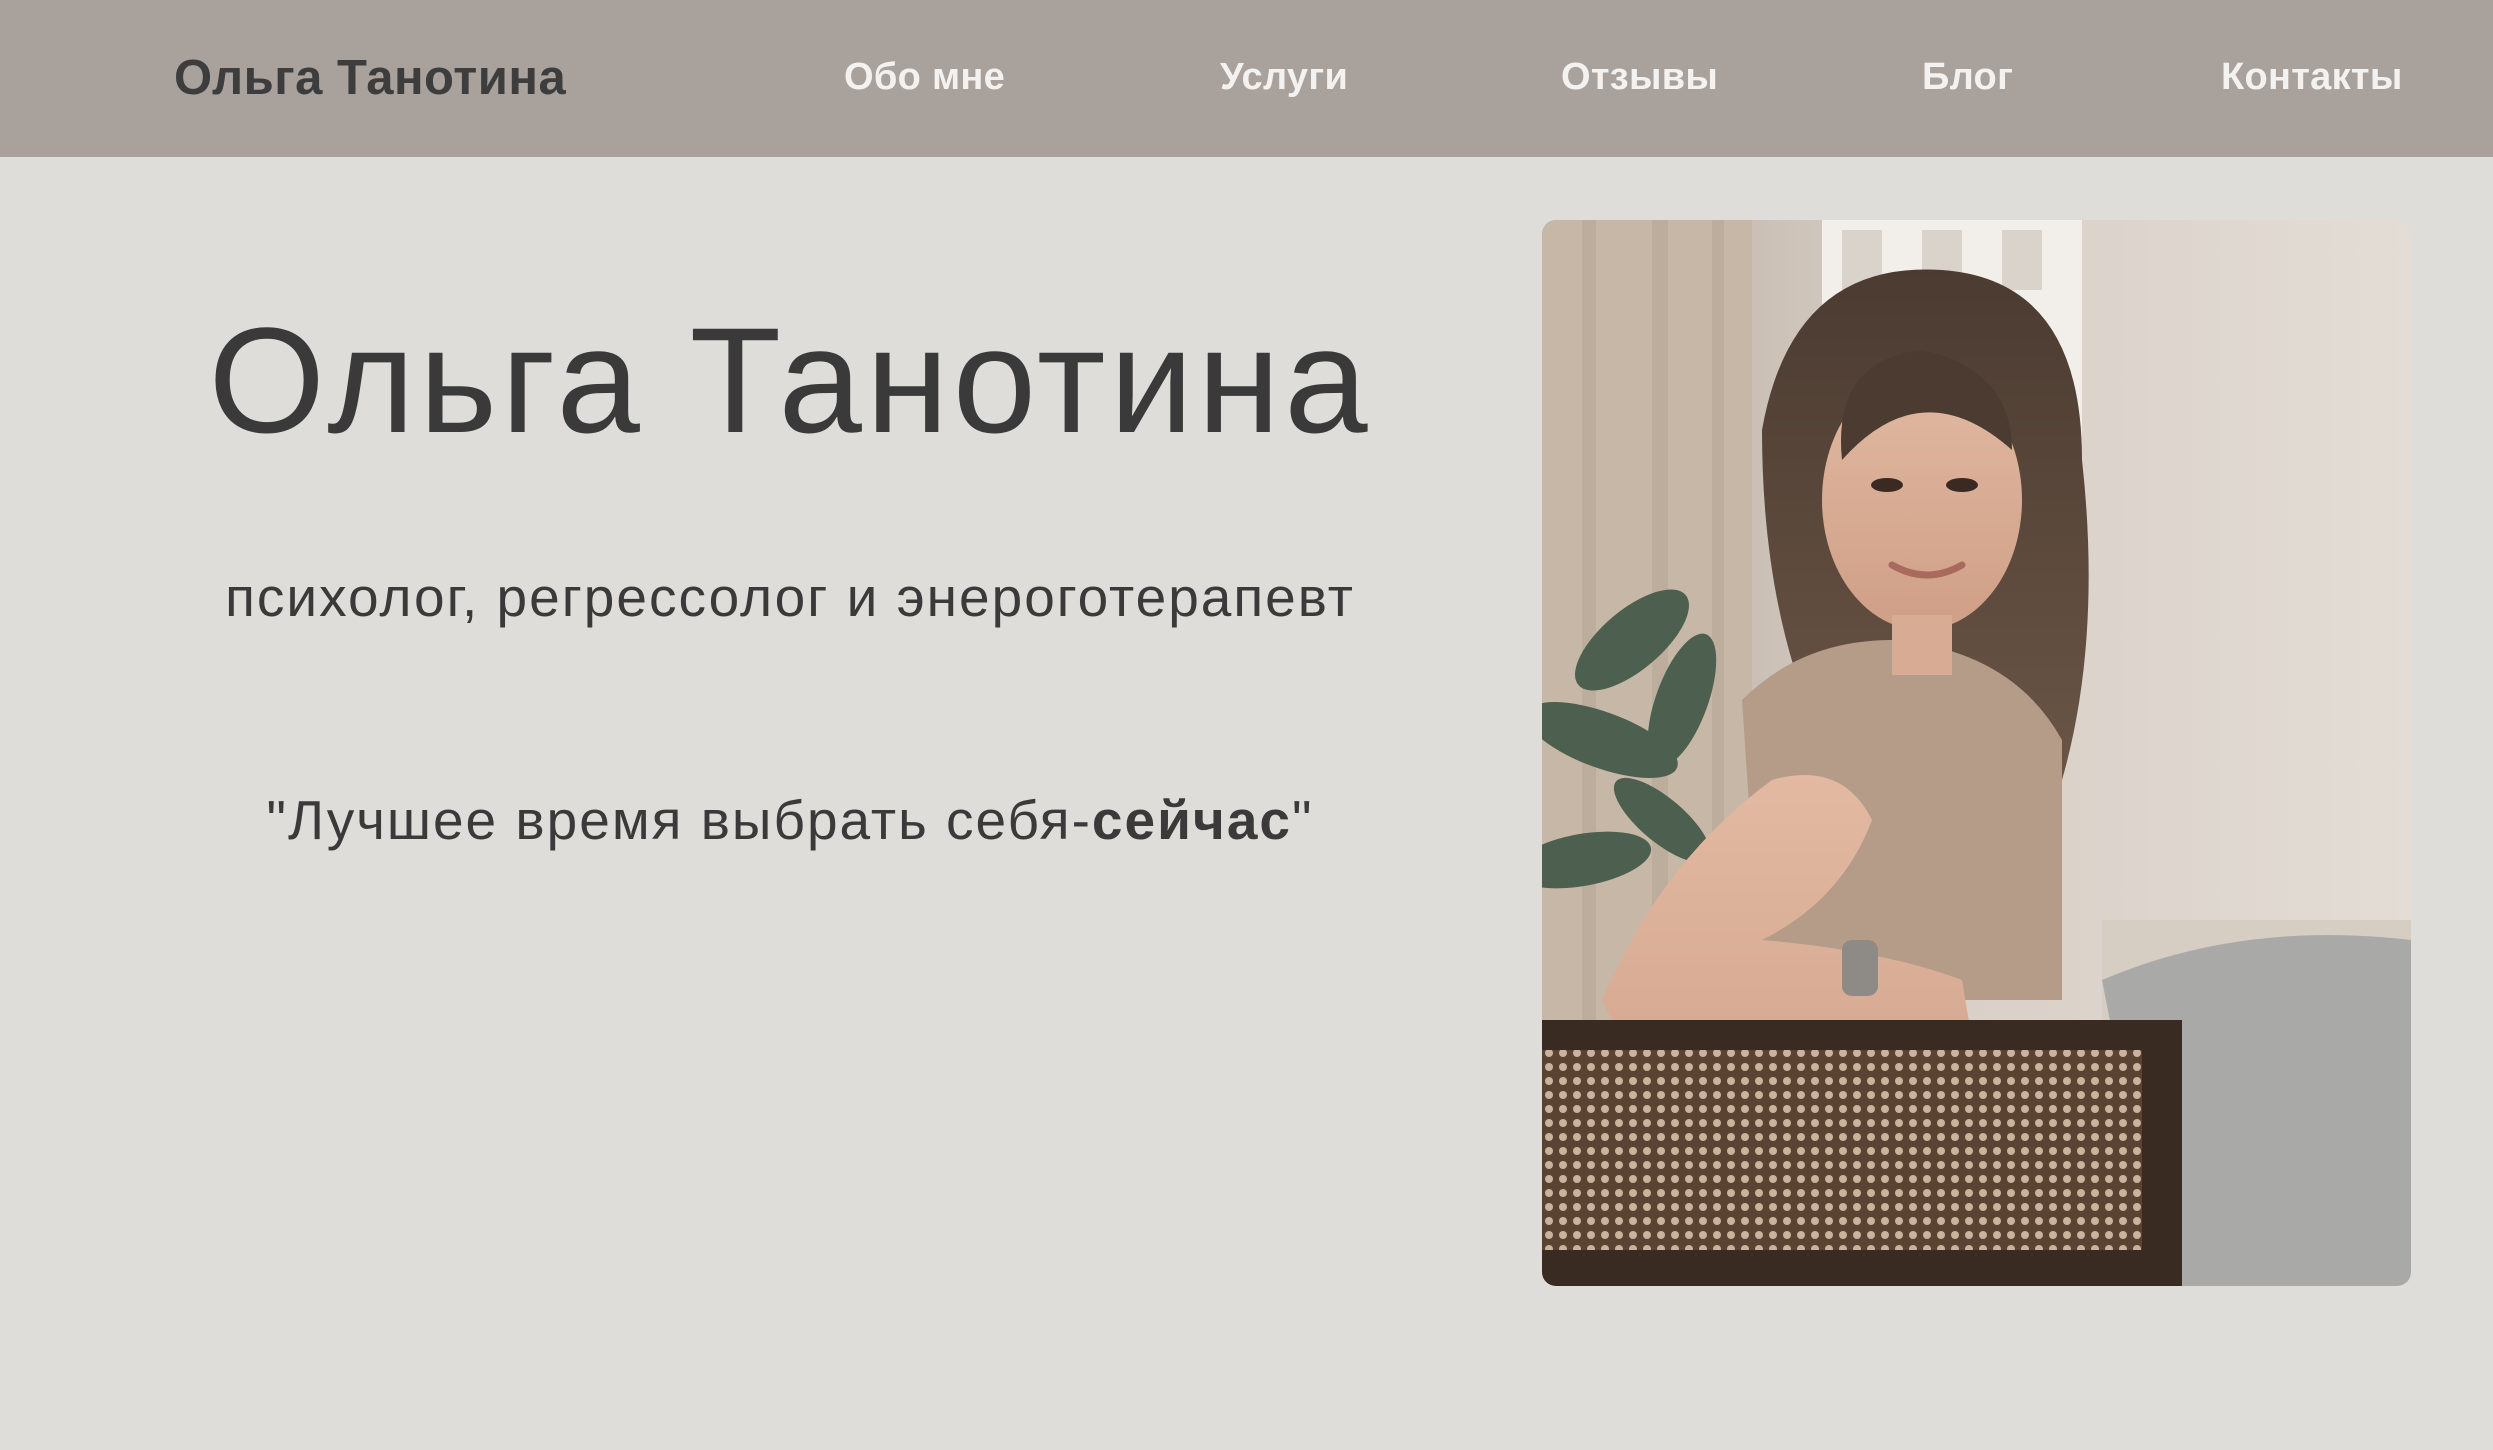 Image resolution: width=2493 pixels, height=1450 pixels. I want to click on hero-subtitle: психолог, регрессолог и энероготерапевт, so click(790, 597).